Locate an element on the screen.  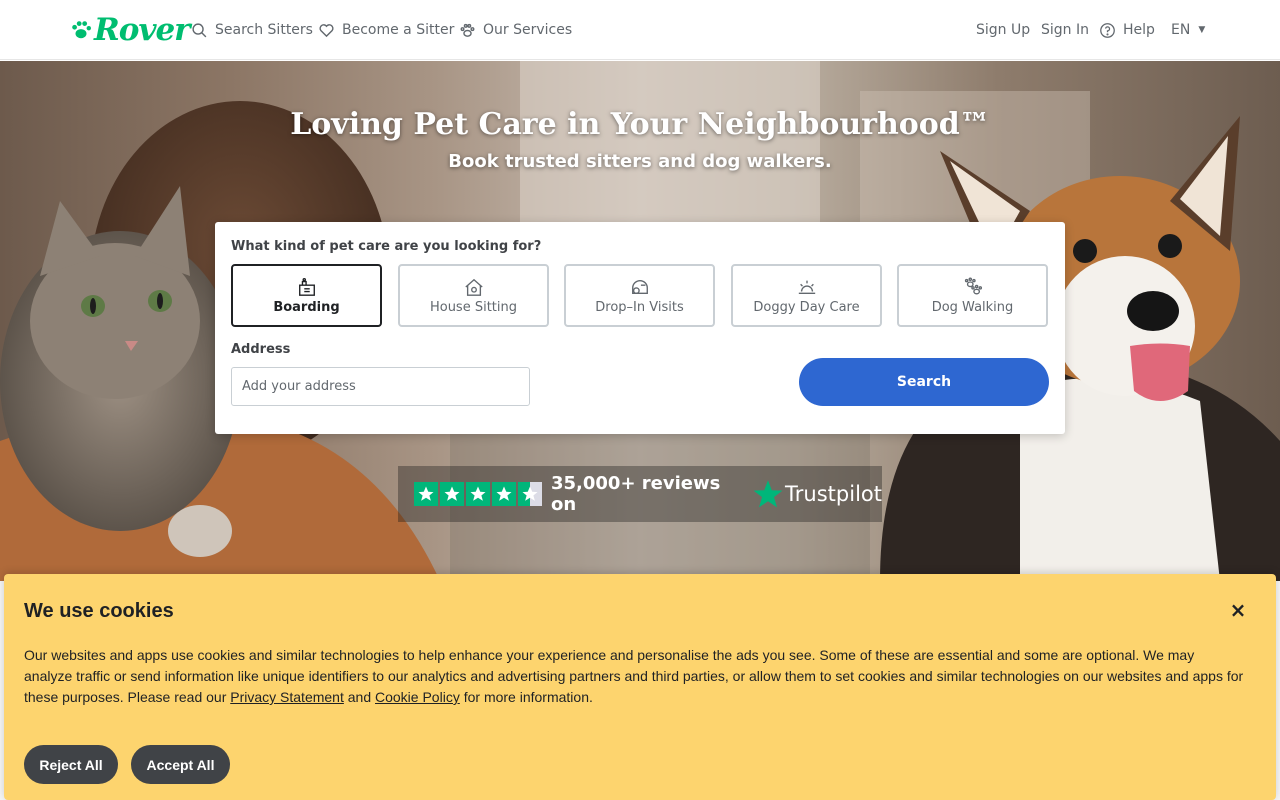
address-label: Address is located at coordinates (261, 349).